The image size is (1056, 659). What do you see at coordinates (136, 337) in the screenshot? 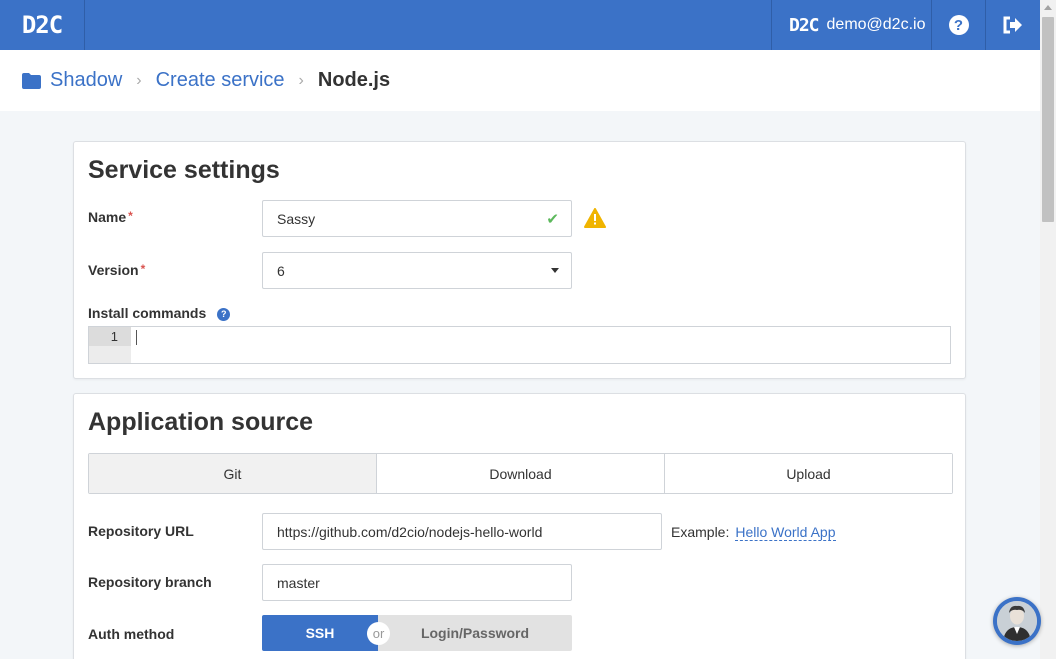
I see `text-cursor` at bounding box center [136, 337].